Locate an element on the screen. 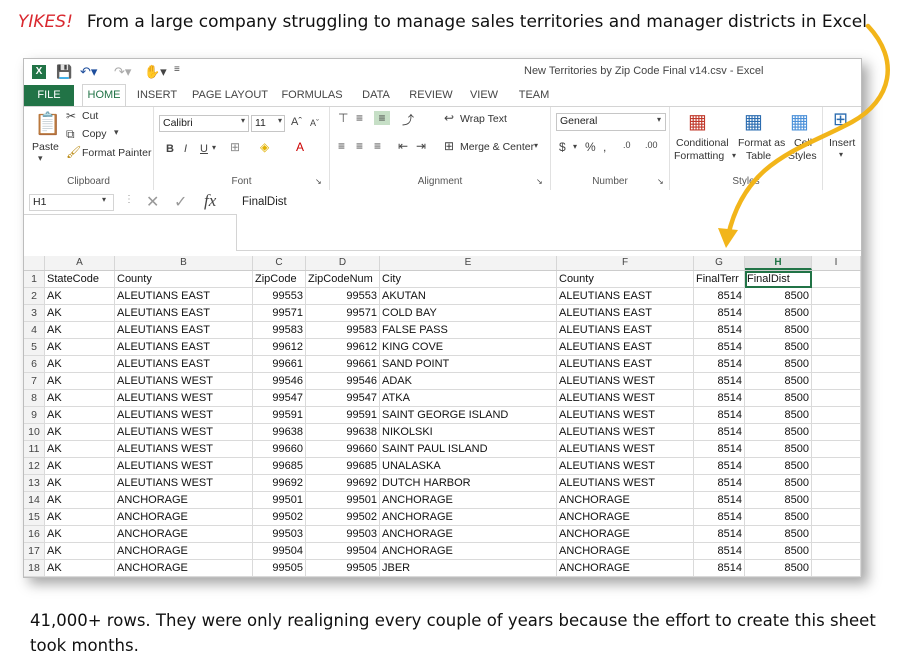 The image size is (912, 660). annotation-arrow is located at coordinates (804, 135).